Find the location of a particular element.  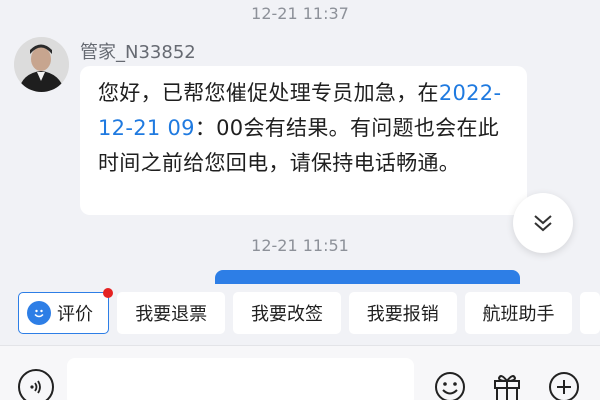

quick-action-bar: 评价 我要退票 我要改签 我要报销 航班助手 is located at coordinates (300, 312).